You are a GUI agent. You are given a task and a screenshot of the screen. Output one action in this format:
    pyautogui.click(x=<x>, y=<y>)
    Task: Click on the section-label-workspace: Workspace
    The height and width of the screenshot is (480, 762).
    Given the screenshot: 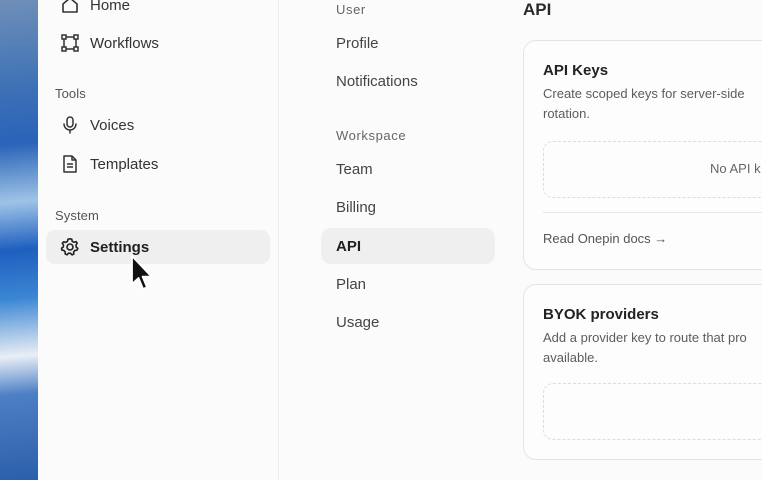 What is the action you would take?
    pyautogui.click(x=371, y=135)
    